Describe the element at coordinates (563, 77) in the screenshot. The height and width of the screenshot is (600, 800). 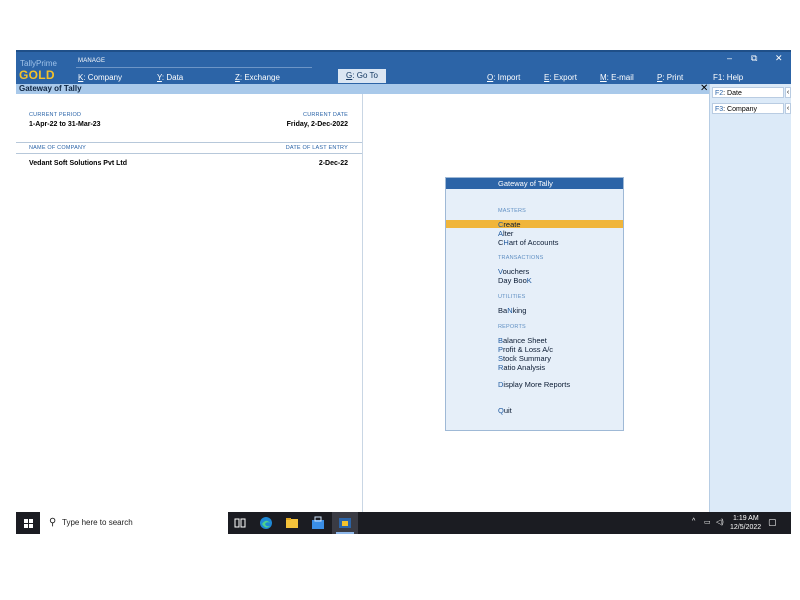
I see `menu-label: : Export` at that location.